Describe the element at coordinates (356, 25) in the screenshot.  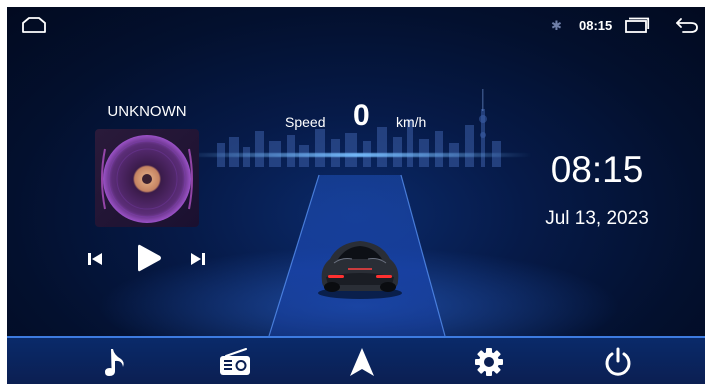
I see `status-bar: ✱ 08:15` at that location.